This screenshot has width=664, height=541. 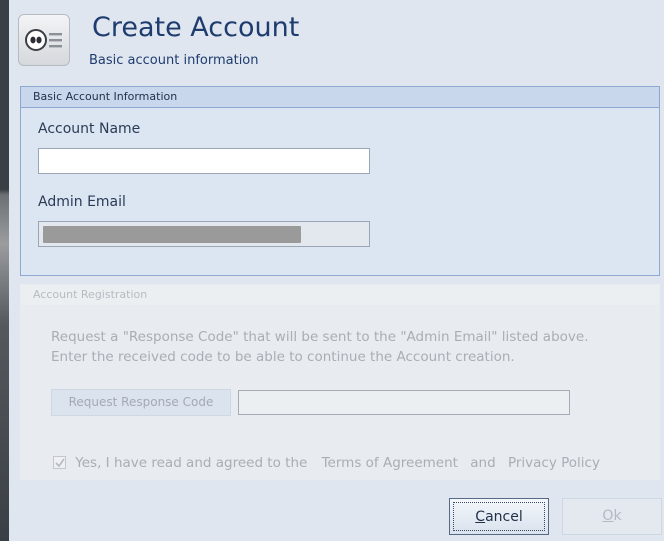 What do you see at coordinates (480, 517) in the screenshot?
I see `cancel-accelerator: C` at bounding box center [480, 517].